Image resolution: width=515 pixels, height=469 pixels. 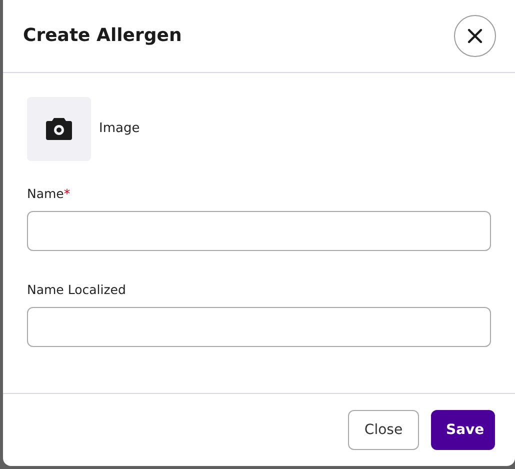 I want to click on camera-icon, so click(x=59, y=129).